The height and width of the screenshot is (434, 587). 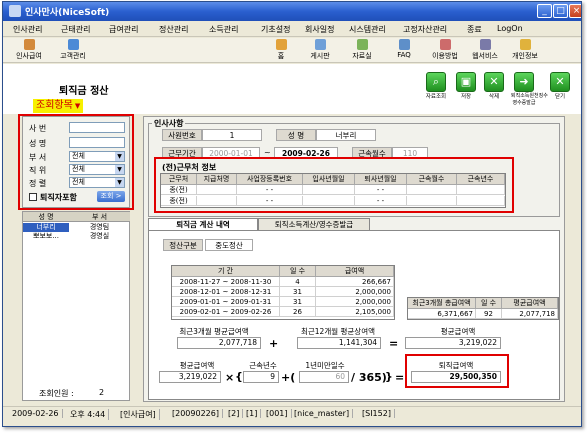 I want to click on result-highlight-box, so click(x=457, y=371).